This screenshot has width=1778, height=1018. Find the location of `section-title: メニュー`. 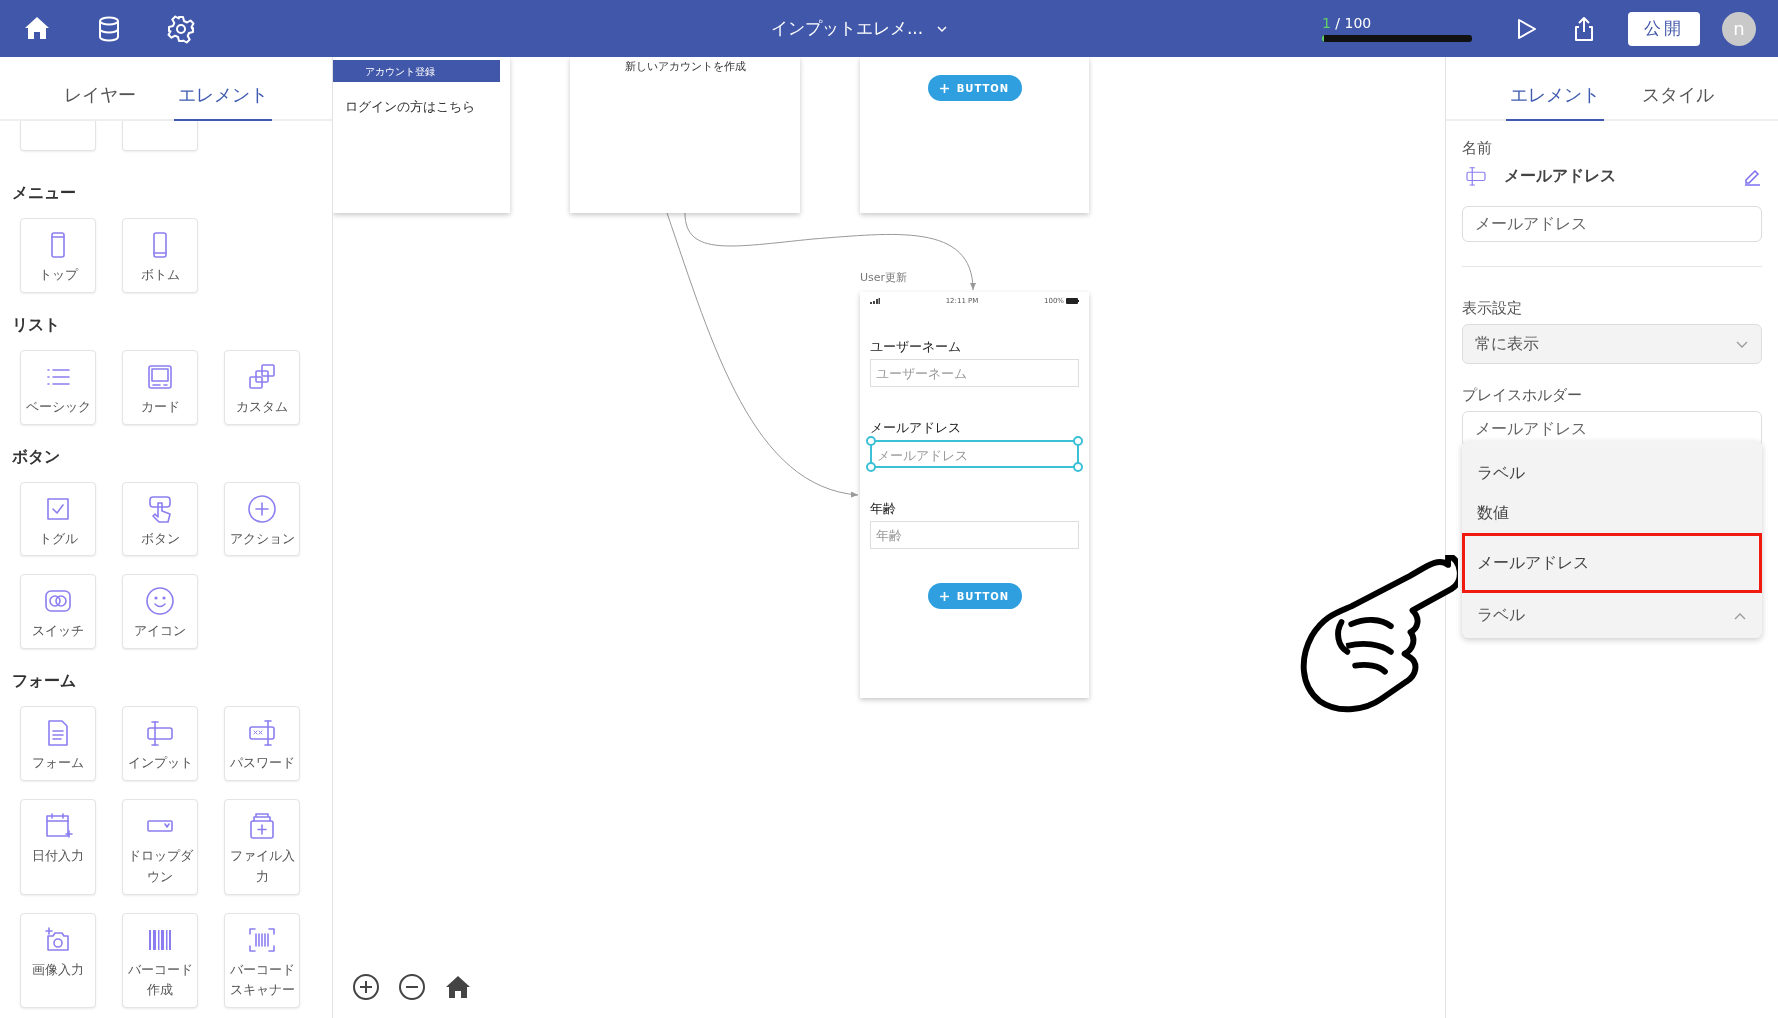

section-title: メニュー is located at coordinates (44, 193).